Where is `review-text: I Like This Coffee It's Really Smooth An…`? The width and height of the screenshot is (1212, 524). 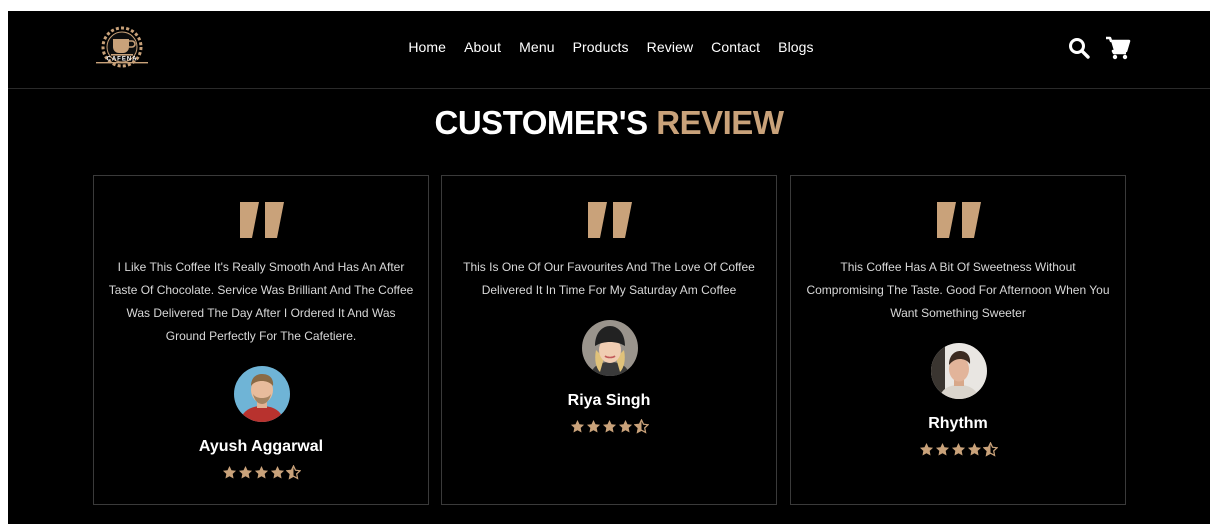
review-text: I Like This Coffee It's Really Smooth An… is located at coordinates (261, 301).